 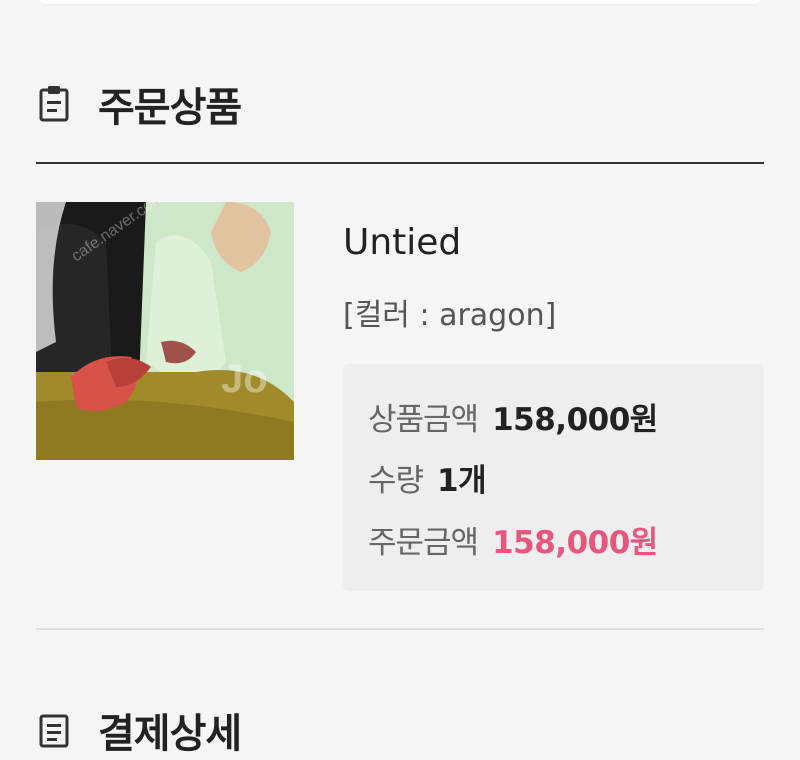 What do you see at coordinates (396, 481) in the screenshot?
I see `quantity-label: 수량` at bounding box center [396, 481].